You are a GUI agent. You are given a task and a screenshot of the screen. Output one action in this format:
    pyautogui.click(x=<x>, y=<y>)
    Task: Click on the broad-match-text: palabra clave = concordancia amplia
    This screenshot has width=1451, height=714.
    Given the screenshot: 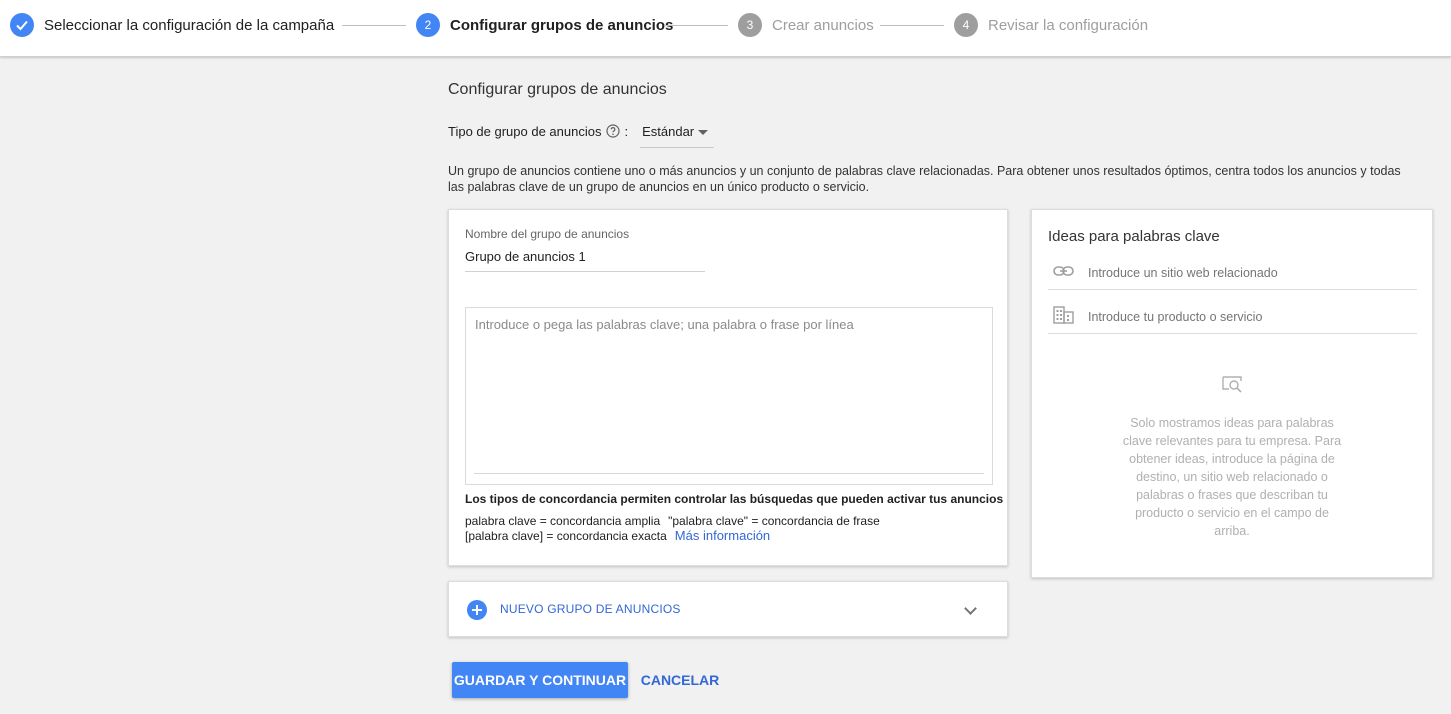 What is the action you would take?
    pyautogui.click(x=563, y=521)
    